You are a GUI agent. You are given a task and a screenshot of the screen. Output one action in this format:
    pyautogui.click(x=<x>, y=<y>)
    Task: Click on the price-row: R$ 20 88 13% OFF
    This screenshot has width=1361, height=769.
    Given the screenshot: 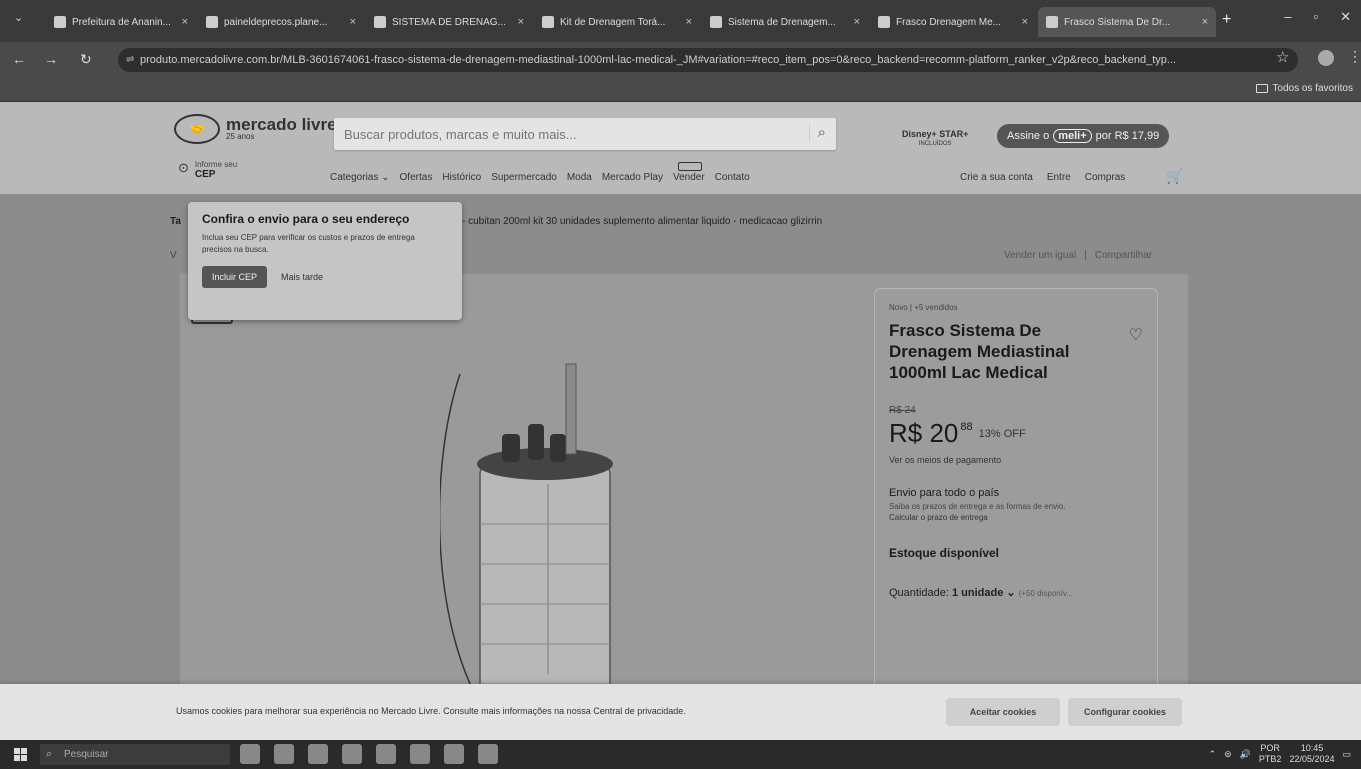 What is the action you would take?
    pyautogui.click(x=1016, y=433)
    